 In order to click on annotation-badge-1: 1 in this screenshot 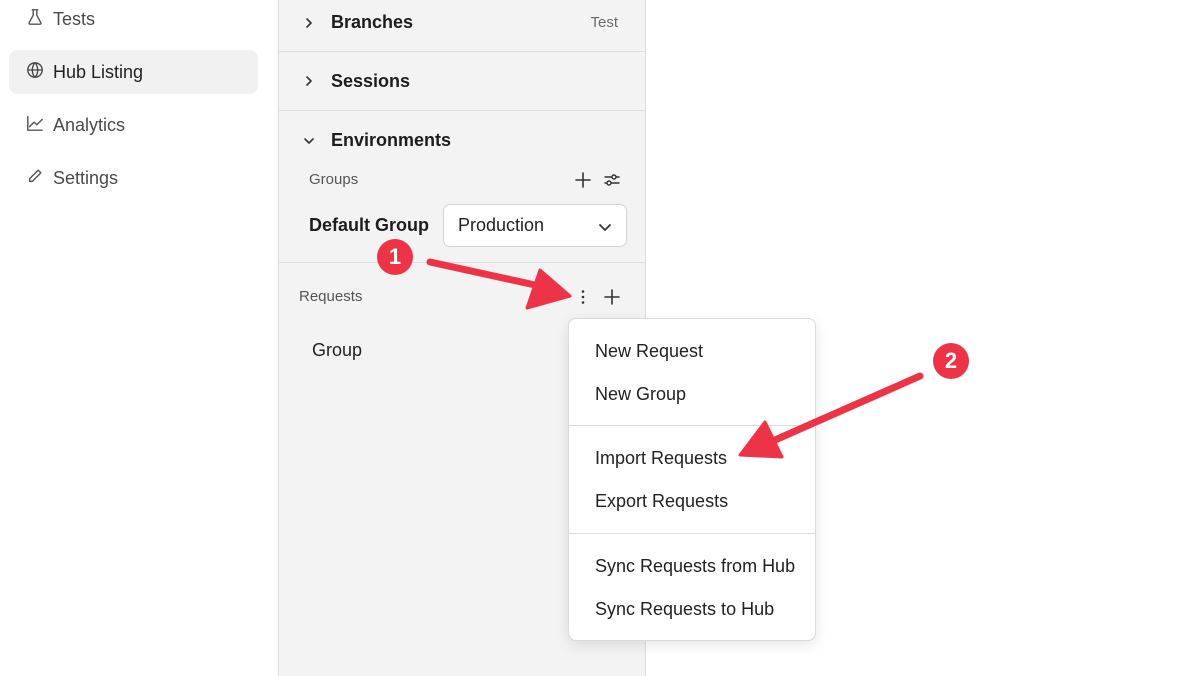, I will do `click(395, 257)`.